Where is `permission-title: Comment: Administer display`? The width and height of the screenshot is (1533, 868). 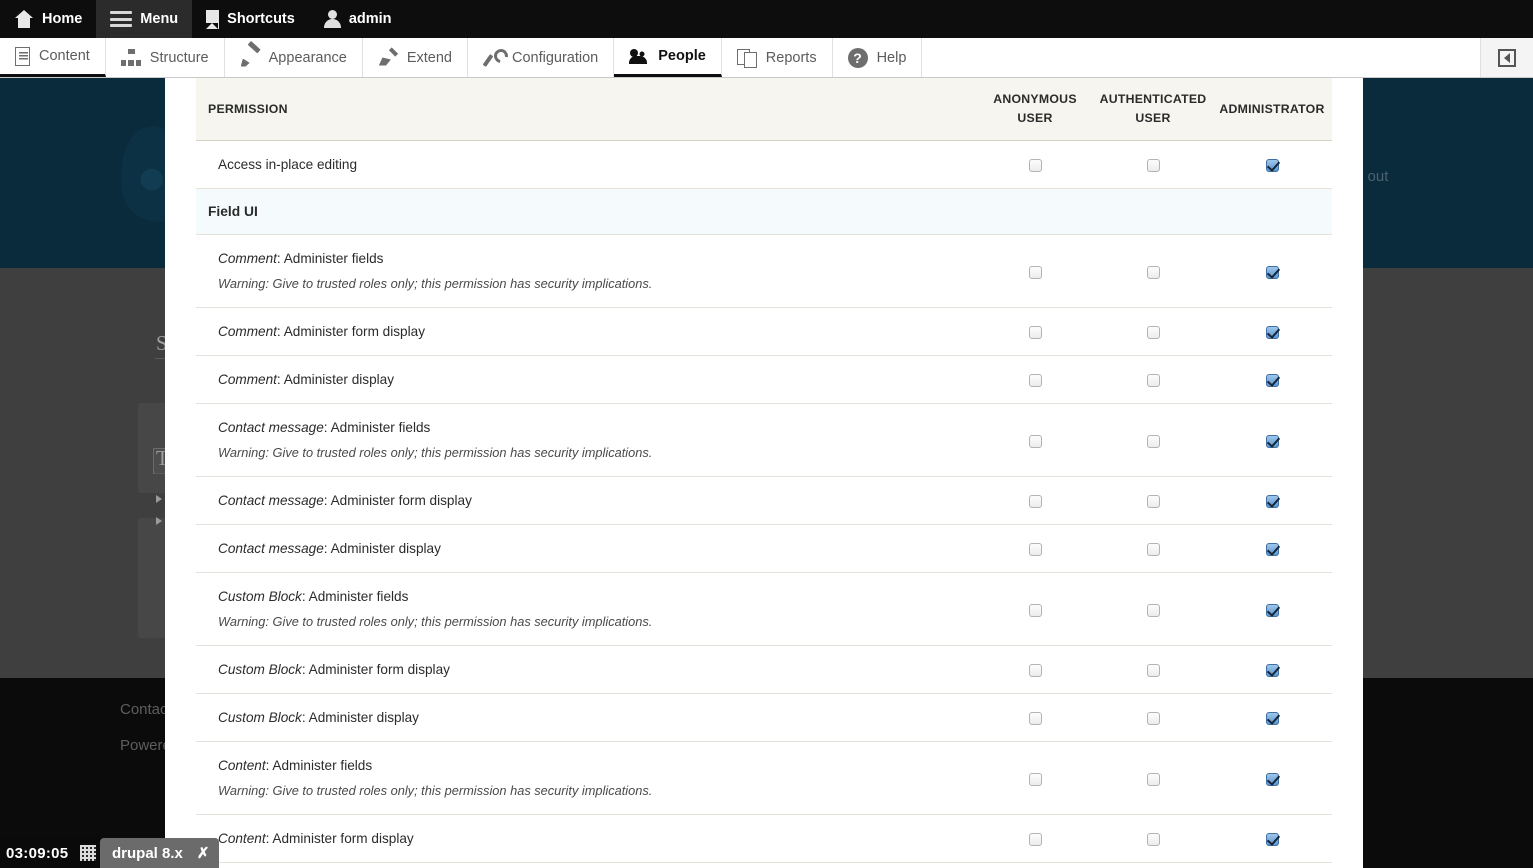 permission-title: Comment: Administer display is located at coordinates (306, 379).